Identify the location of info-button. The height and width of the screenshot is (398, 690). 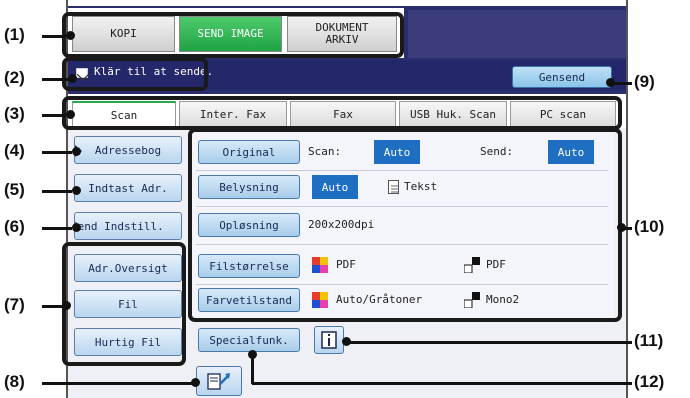
(329, 340).